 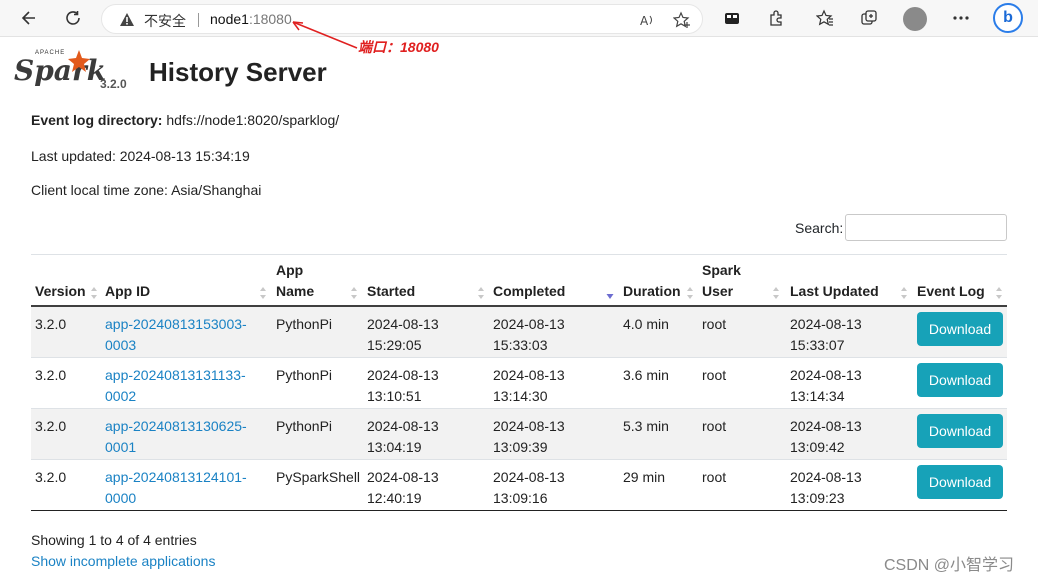 What do you see at coordinates (97, 120) in the screenshot?
I see `event-log-label: Event log directory:` at bounding box center [97, 120].